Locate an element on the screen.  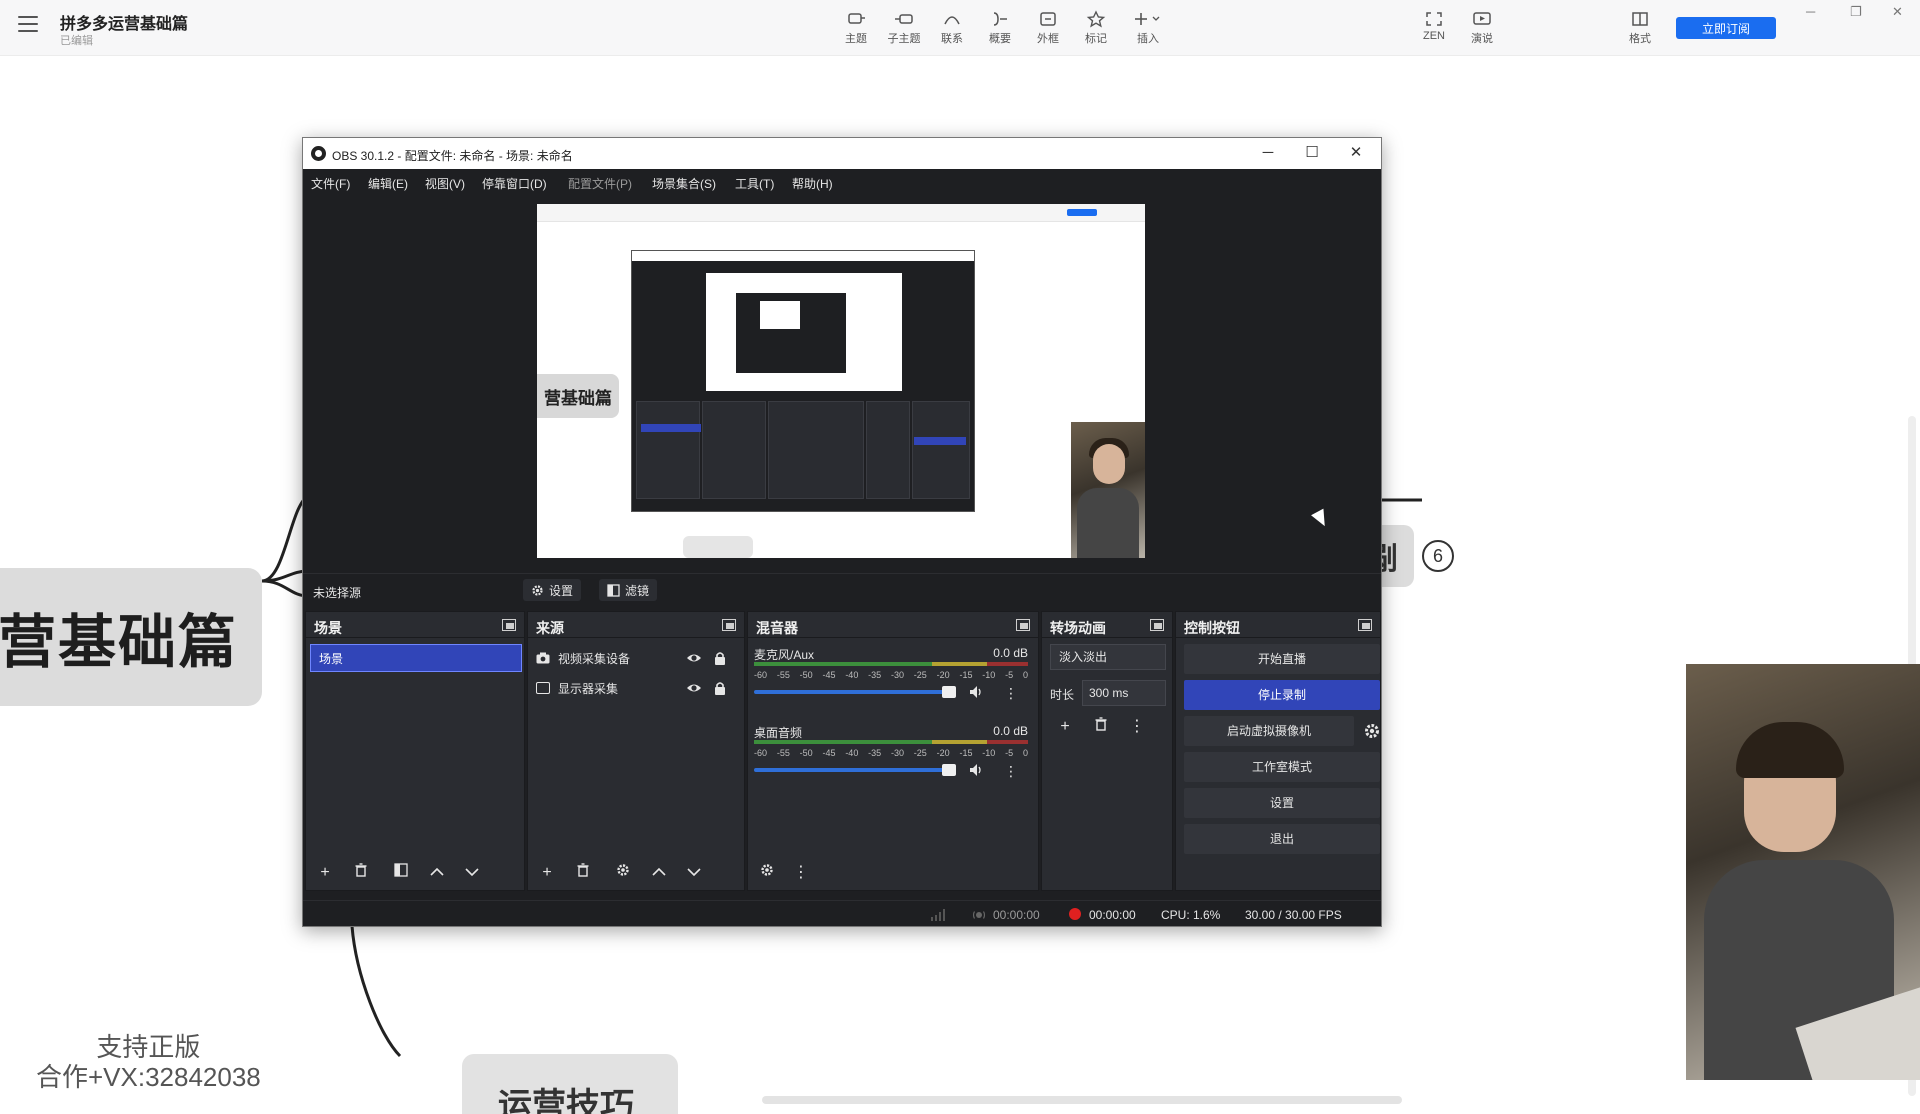
zen-icon is located at coordinates (1434, 19).